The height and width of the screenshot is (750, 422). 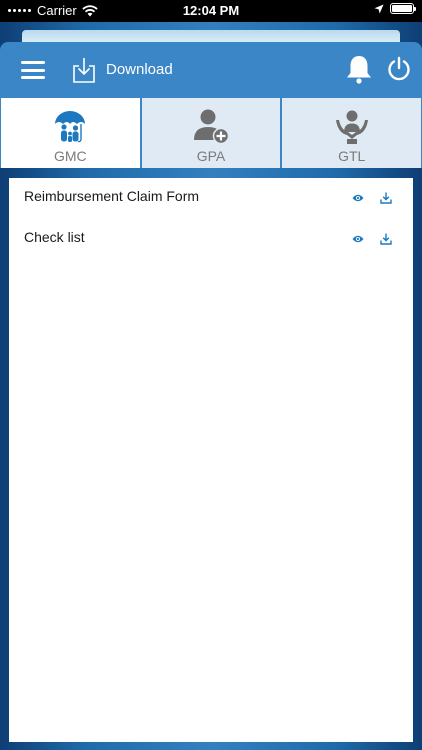 What do you see at coordinates (211, 198) in the screenshot?
I see `list-item: Reimbursement Claim Form` at bounding box center [211, 198].